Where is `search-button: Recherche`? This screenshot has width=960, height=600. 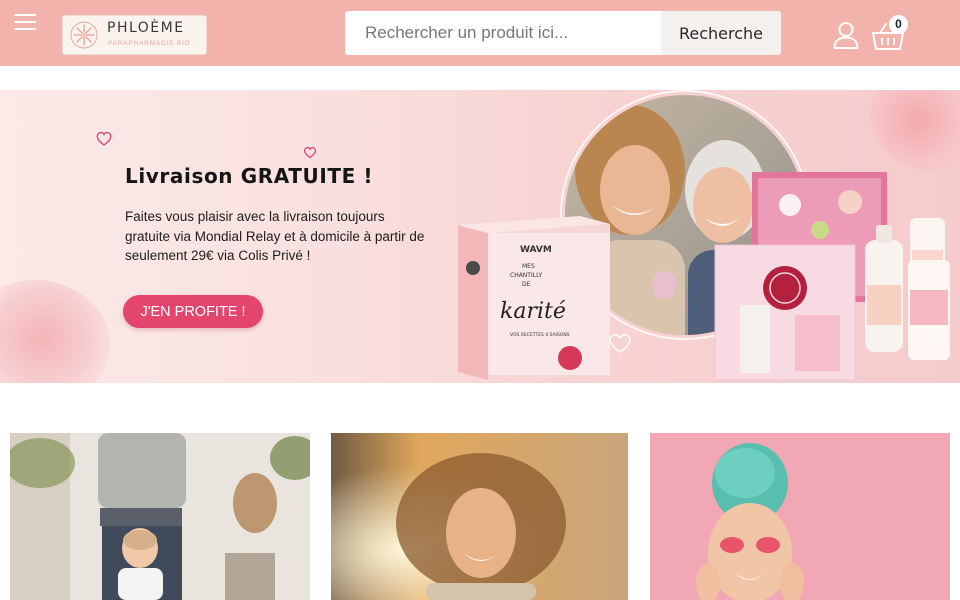
search-button: Recherche is located at coordinates (721, 33).